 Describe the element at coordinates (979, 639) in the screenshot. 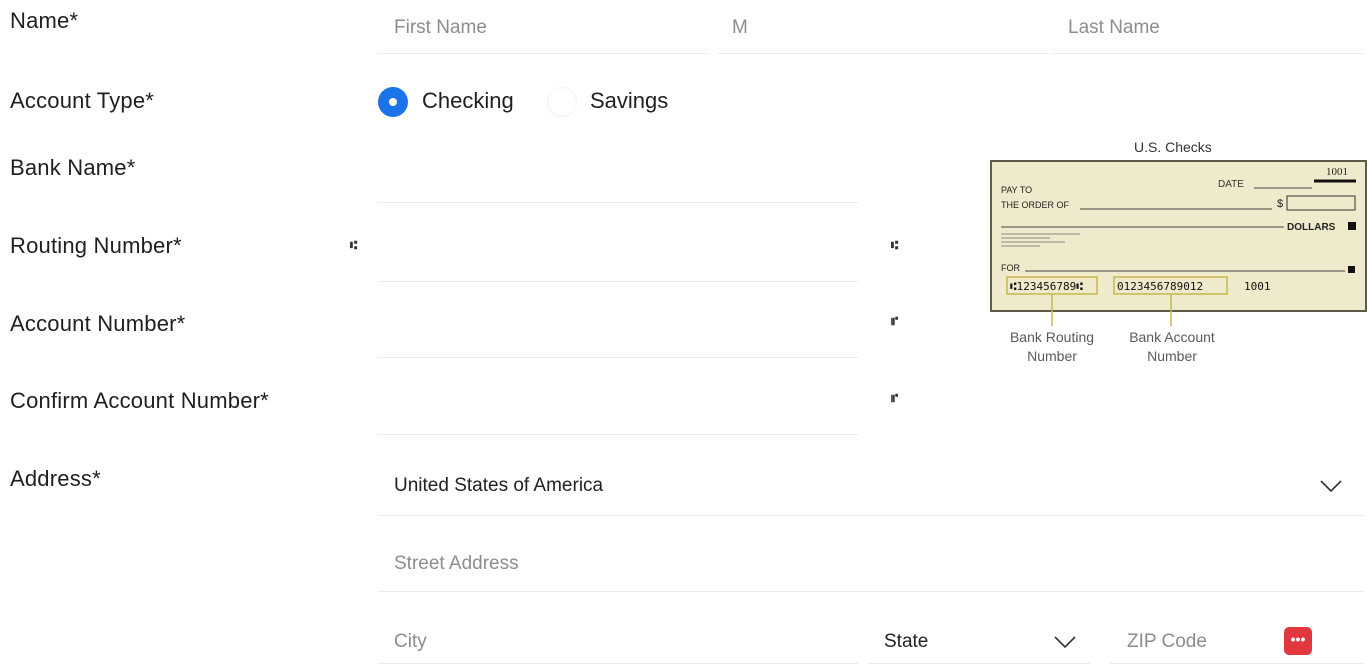

I see `state-select: State` at that location.